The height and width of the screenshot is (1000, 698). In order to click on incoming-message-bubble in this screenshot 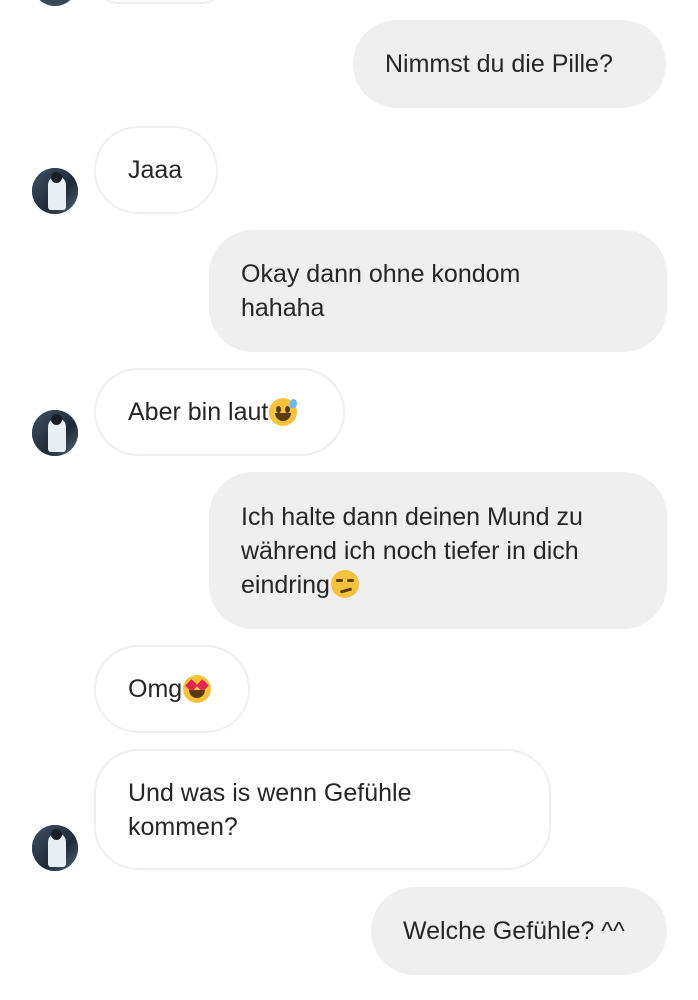, I will do `click(160, 2)`.